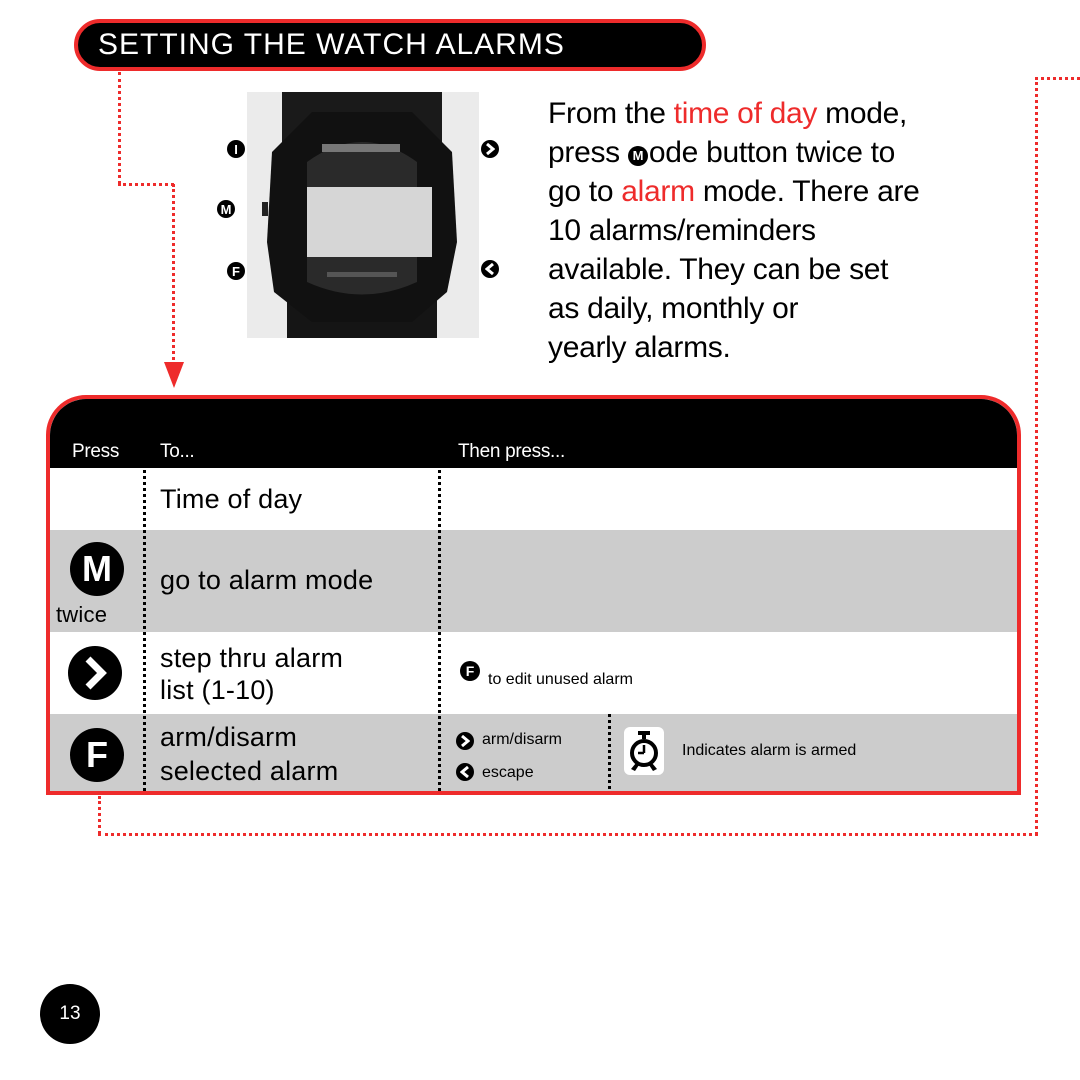  What do you see at coordinates (718, 269) in the screenshot?
I see `intro-text: available. They can be set` at bounding box center [718, 269].